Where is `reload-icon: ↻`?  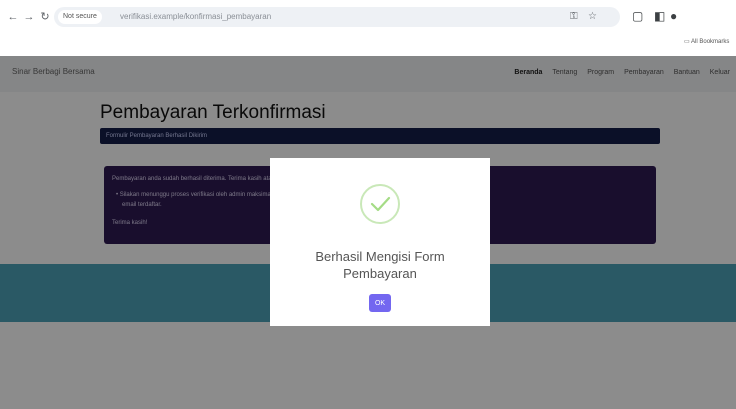 reload-icon: ↻ is located at coordinates (45, 17).